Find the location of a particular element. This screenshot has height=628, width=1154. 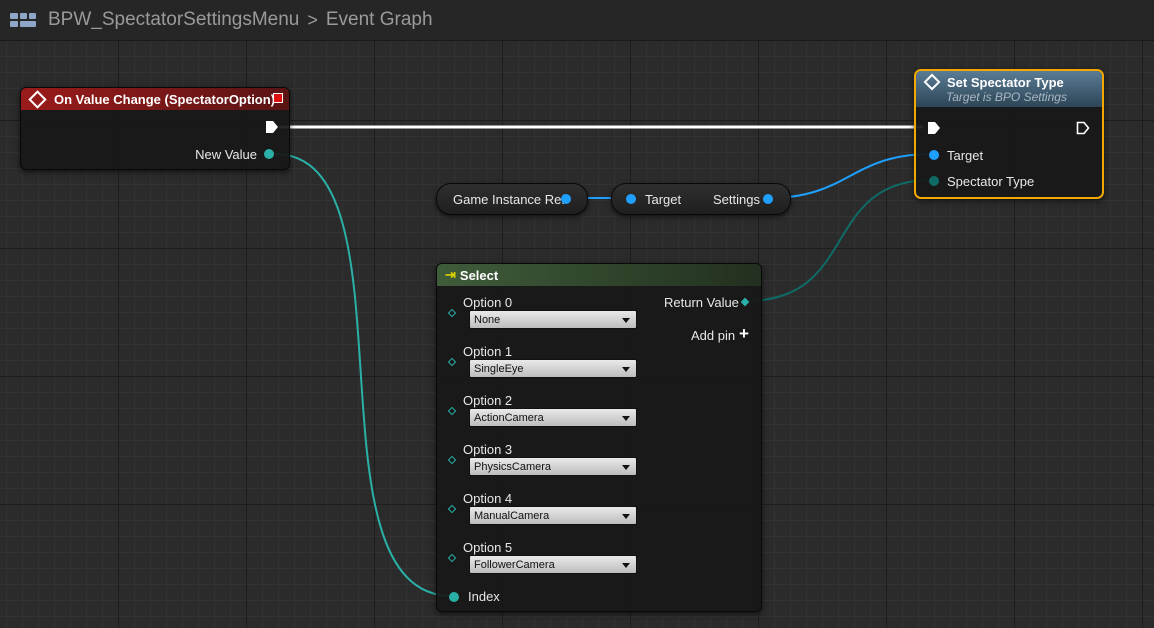

set-node-title: Set Spectator Type is located at coordinates (1005, 82).